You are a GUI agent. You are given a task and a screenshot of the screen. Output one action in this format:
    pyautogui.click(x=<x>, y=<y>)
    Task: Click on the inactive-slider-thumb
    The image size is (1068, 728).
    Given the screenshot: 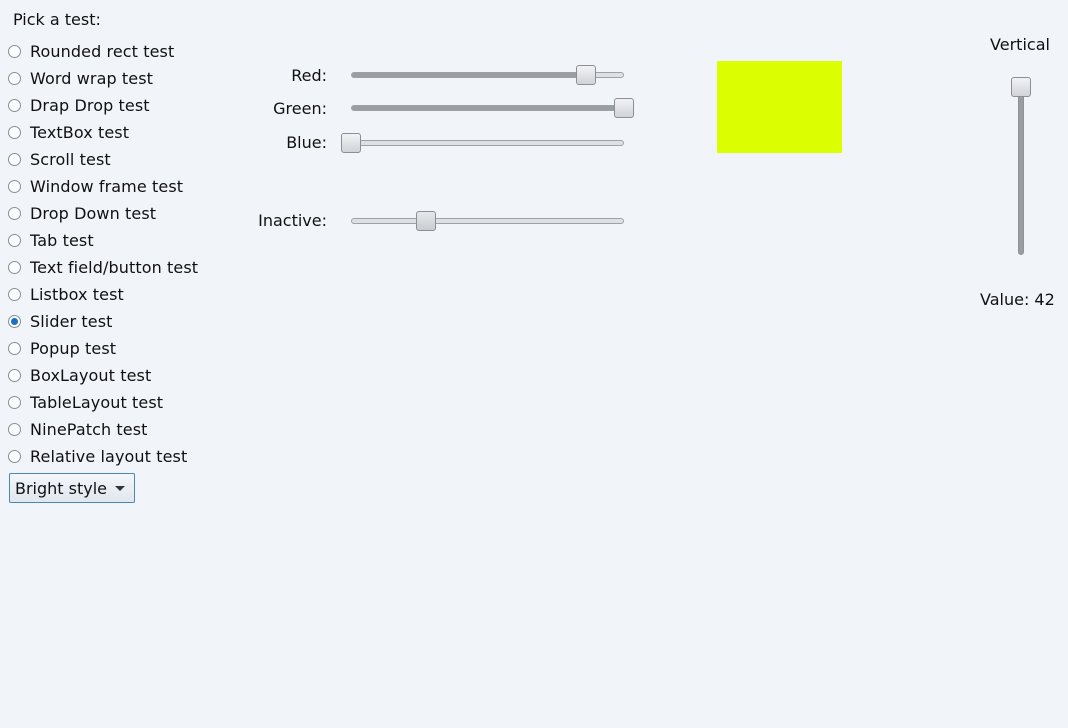 What is the action you would take?
    pyautogui.click(x=426, y=221)
    